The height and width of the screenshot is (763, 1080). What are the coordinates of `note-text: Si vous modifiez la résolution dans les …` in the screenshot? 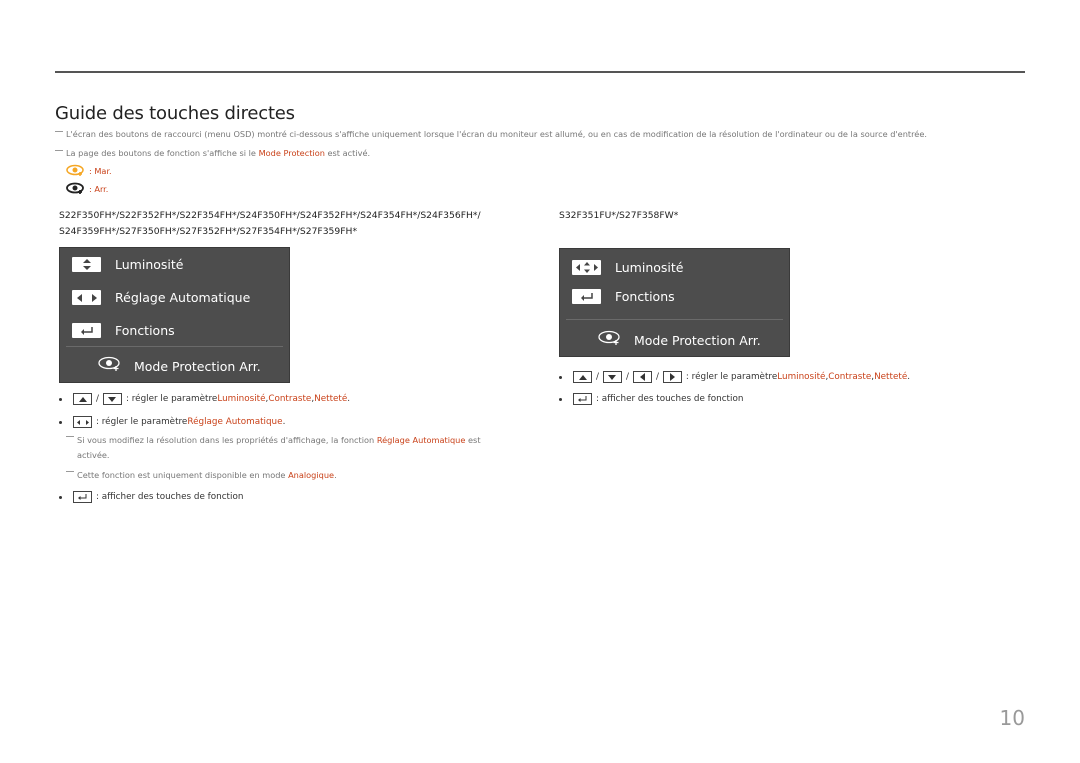 It's located at (227, 440).